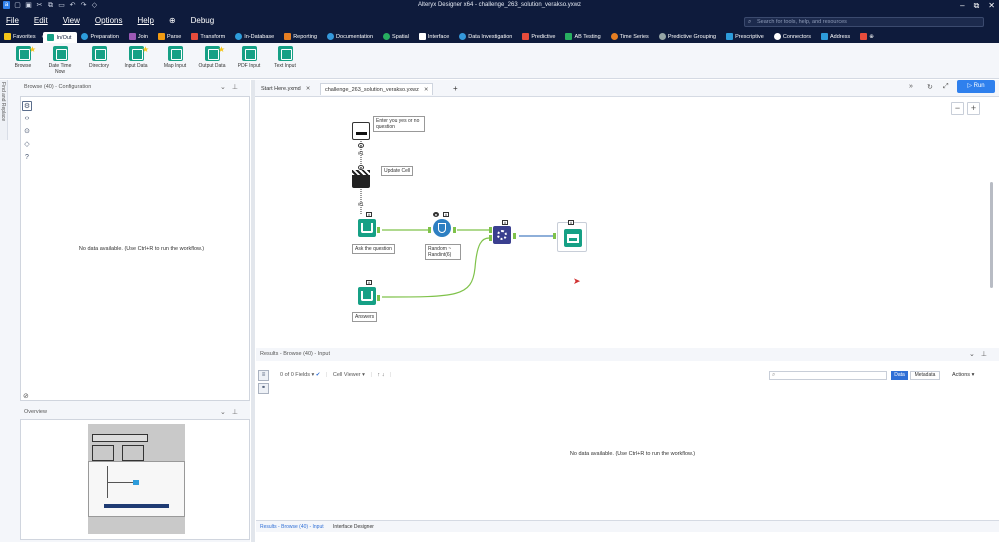 This screenshot has height=544, width=999. I want to click on tool-output-data: ★ Output Data, so click(212, 58).